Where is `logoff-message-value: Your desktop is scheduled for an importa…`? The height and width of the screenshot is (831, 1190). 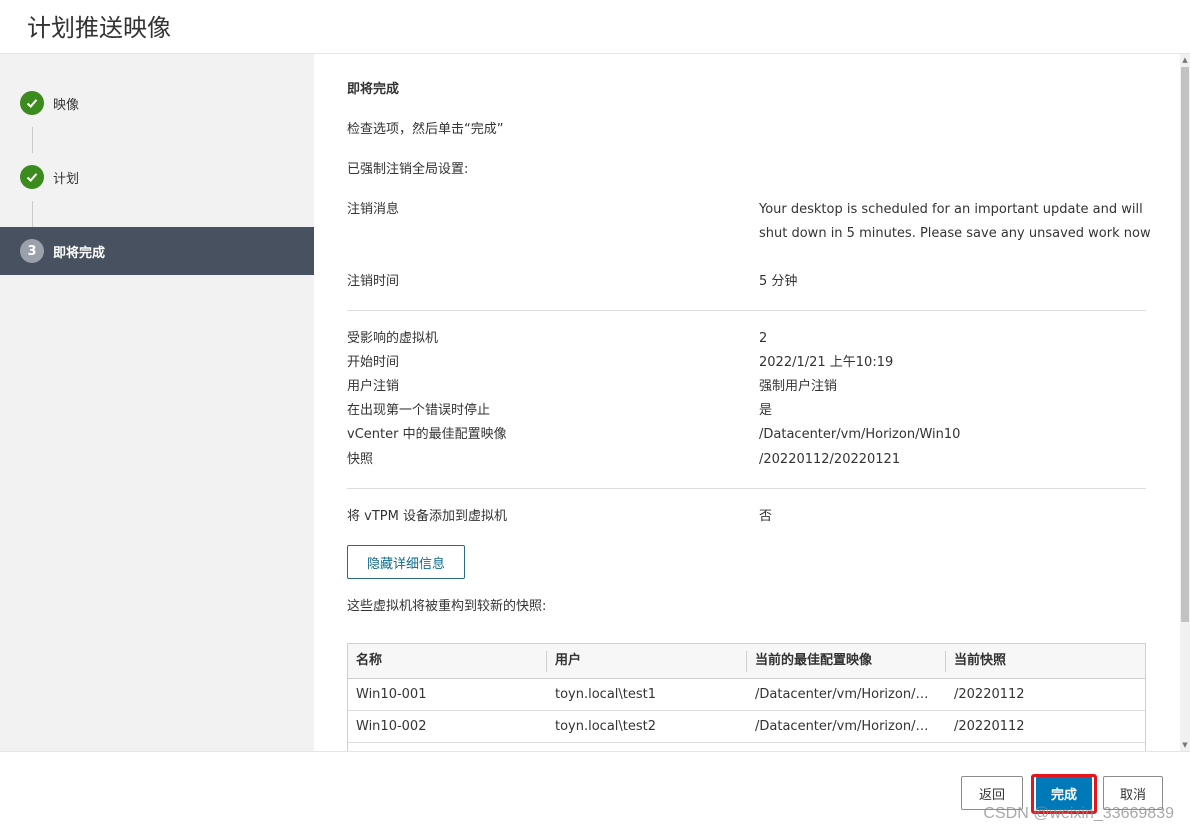
logoff-message-value: Your desktop is scheduled for an importa… is located at coordinates (955, 221).